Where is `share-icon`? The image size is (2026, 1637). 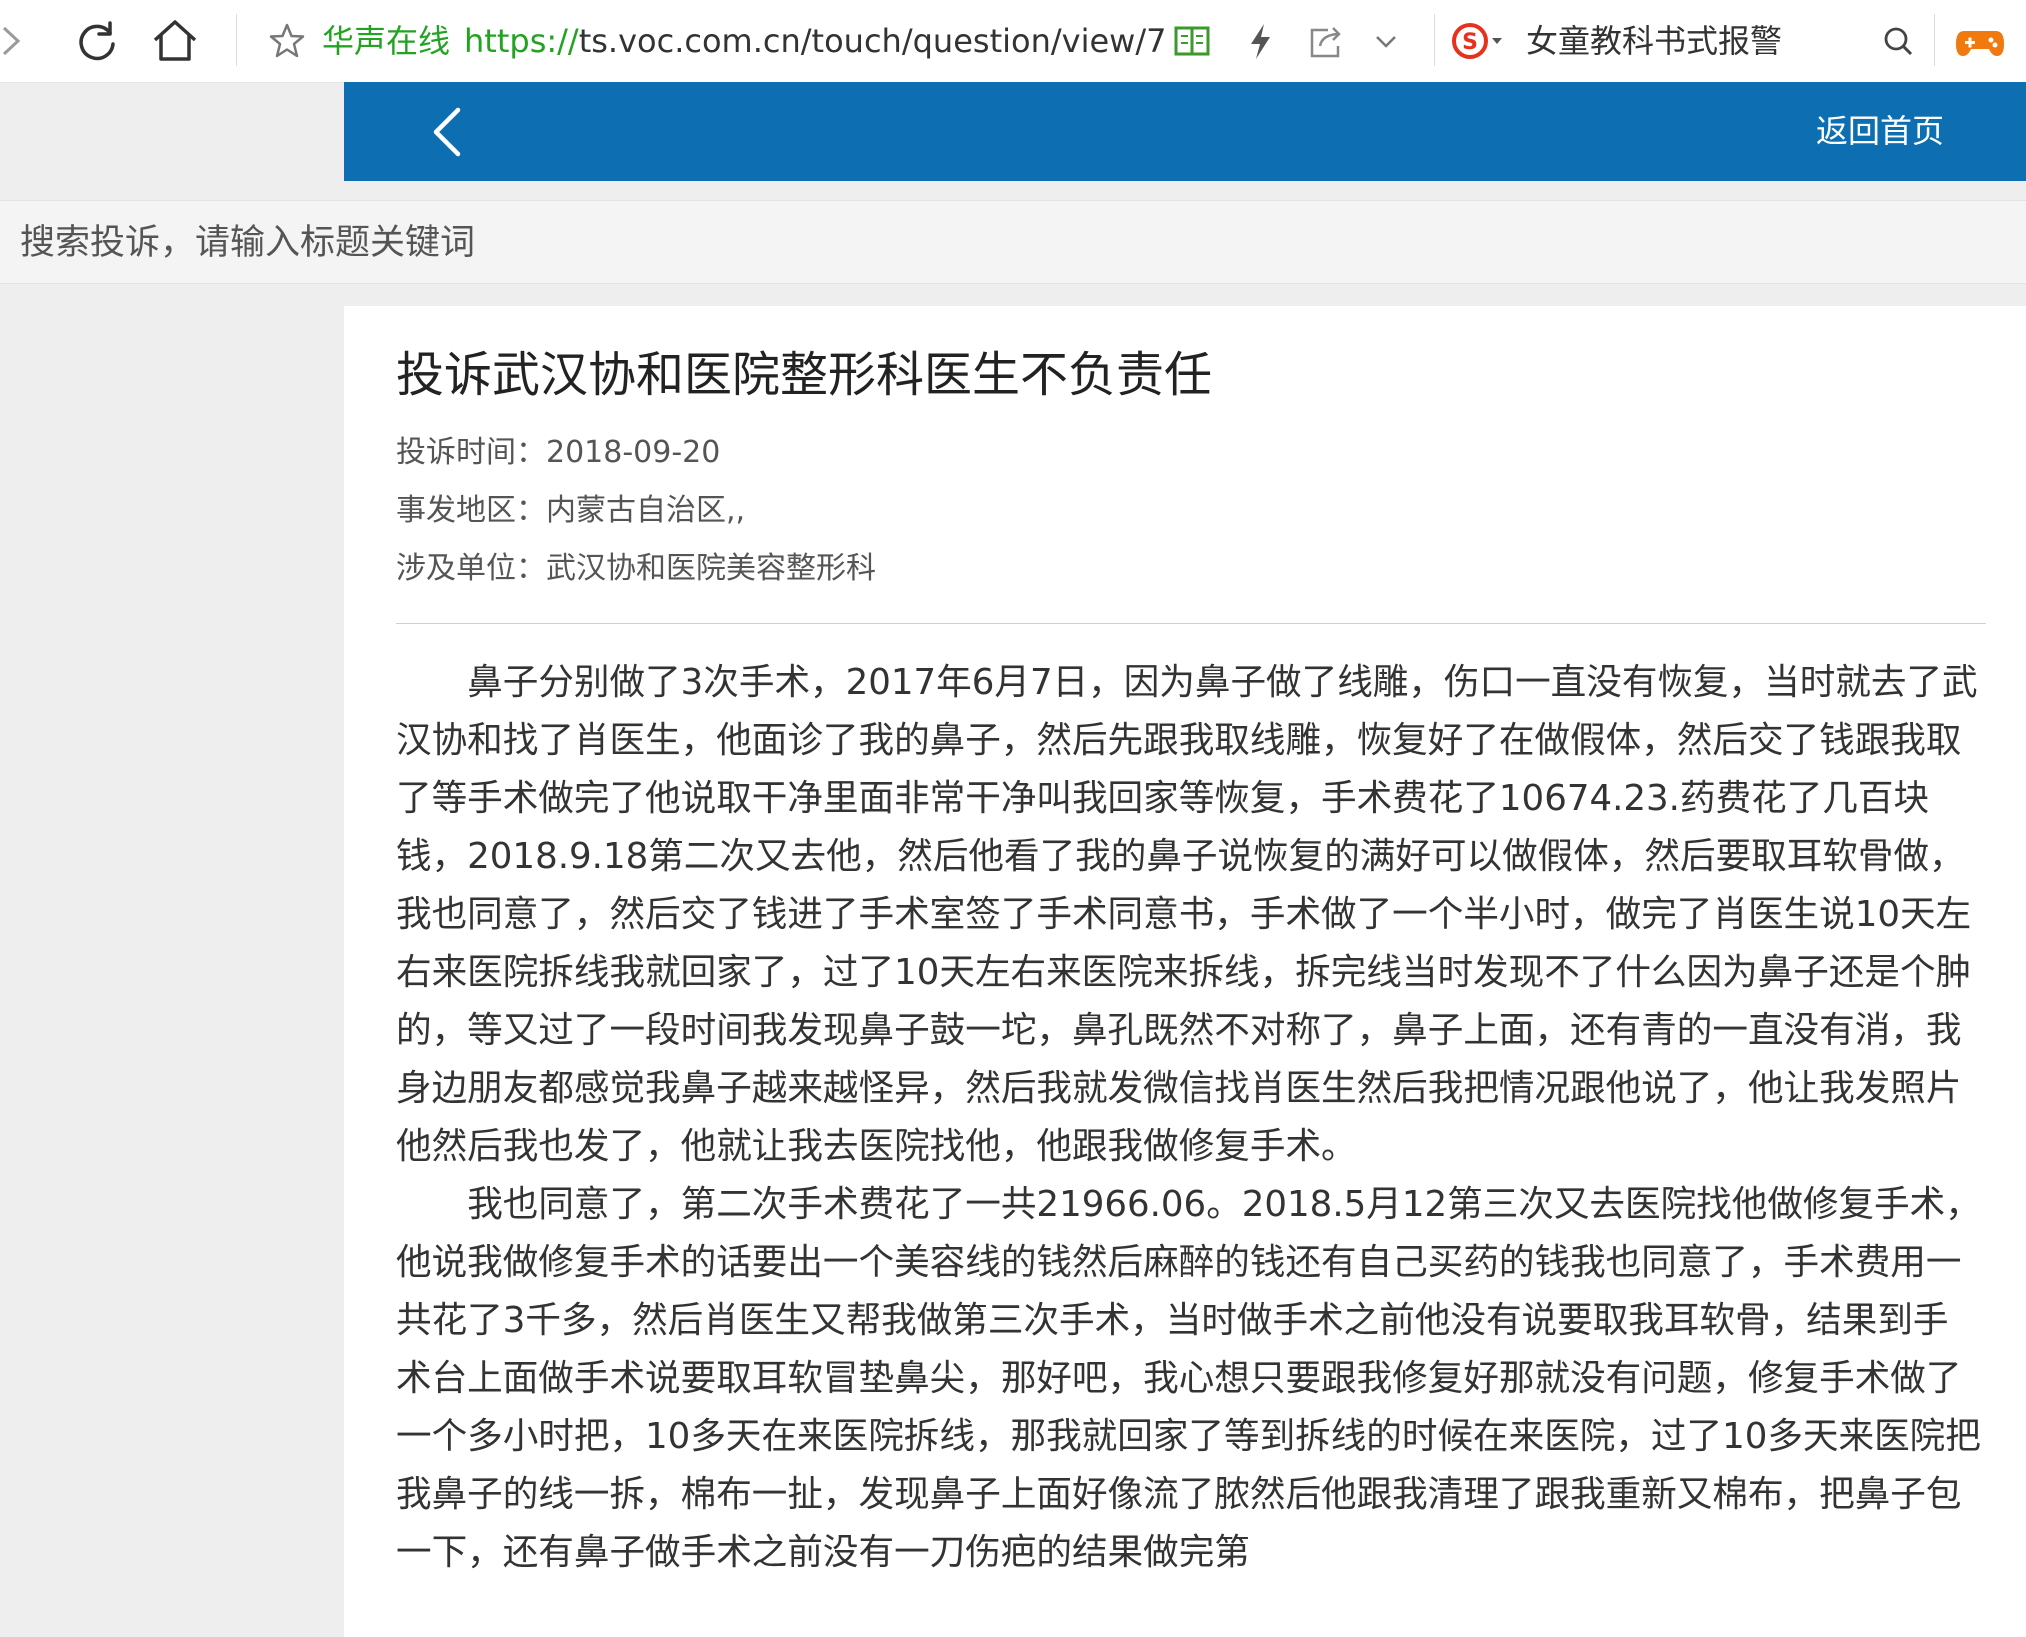 share-icon is located at coordinates (1326, 41).